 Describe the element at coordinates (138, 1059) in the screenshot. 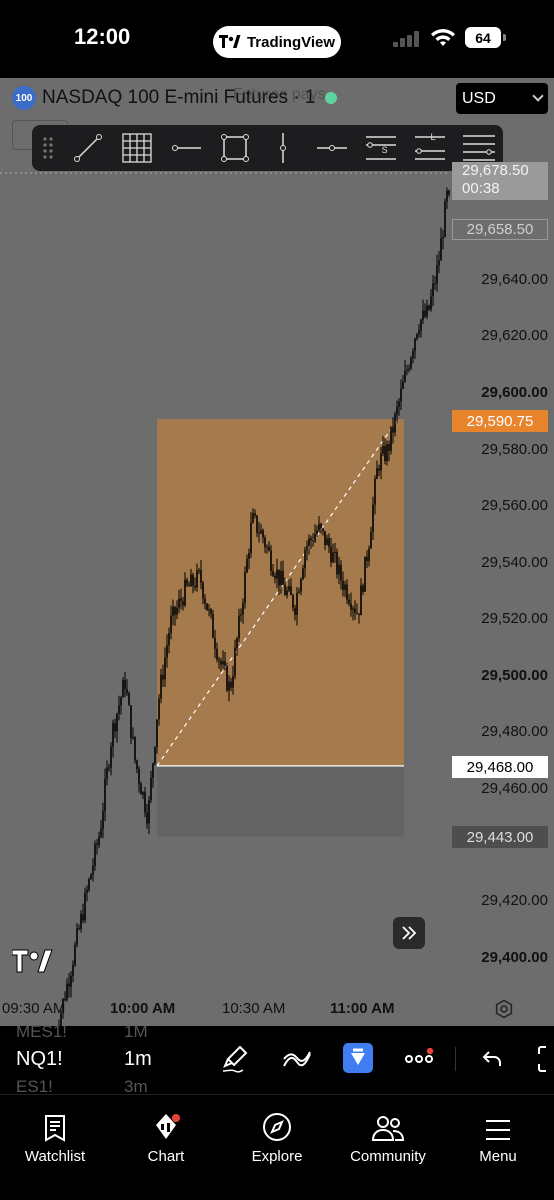

I see `interval-button: 1m` at that location.